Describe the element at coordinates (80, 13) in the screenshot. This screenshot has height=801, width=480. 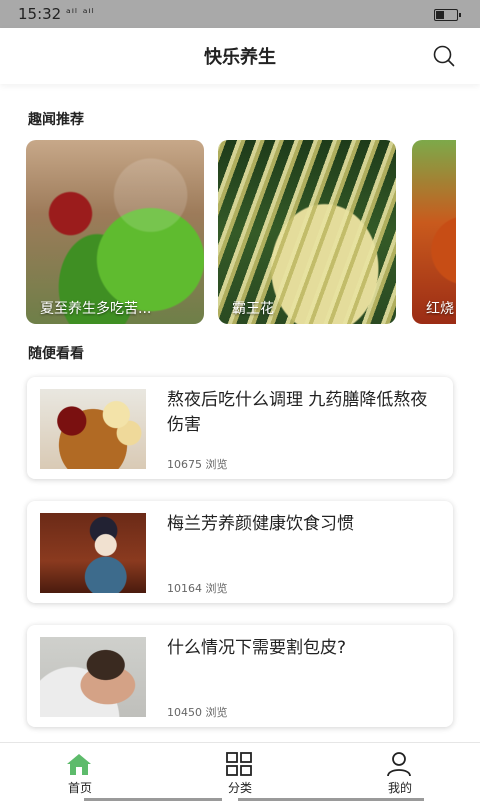
I see `signal-icon: ᵃᴵˡ ᵃᴵˡ` at that location.